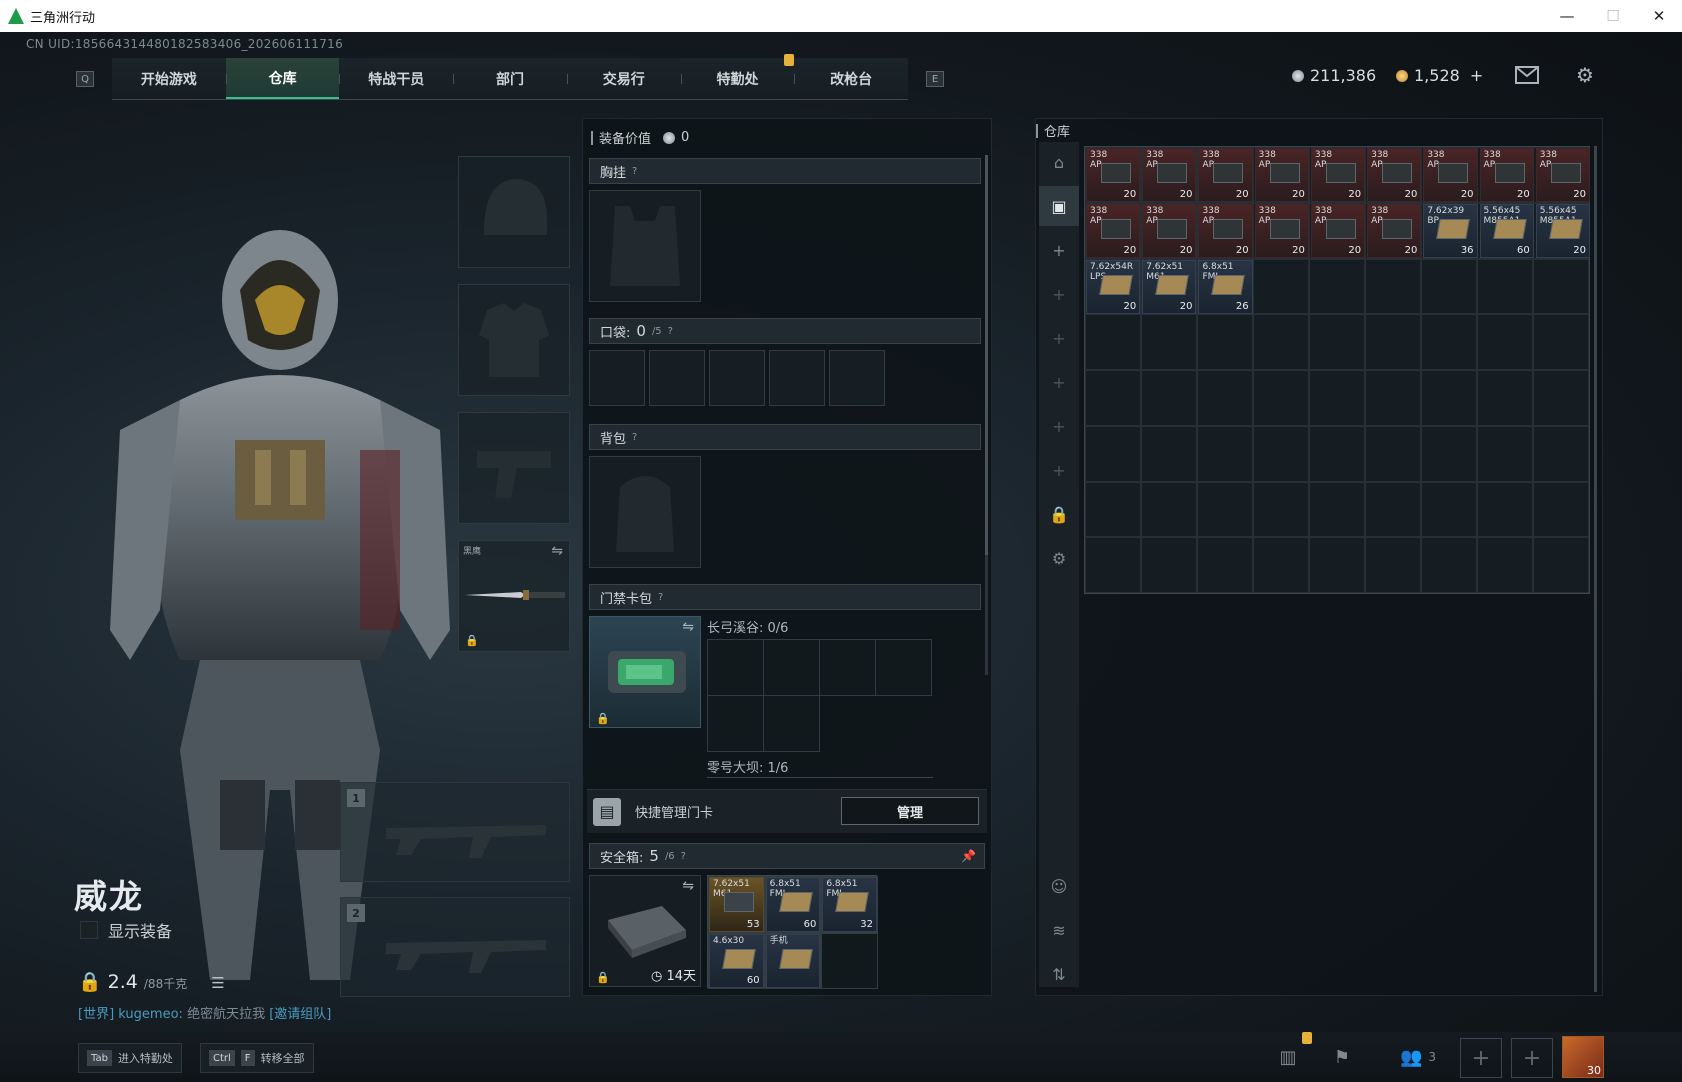 The height and width of the screenshot is (1082, 1682). What do you see at coordinates (1288, 1057) in the screenshot?
I see `stats-icon: ▥` at bounding box center [1288, 1057].